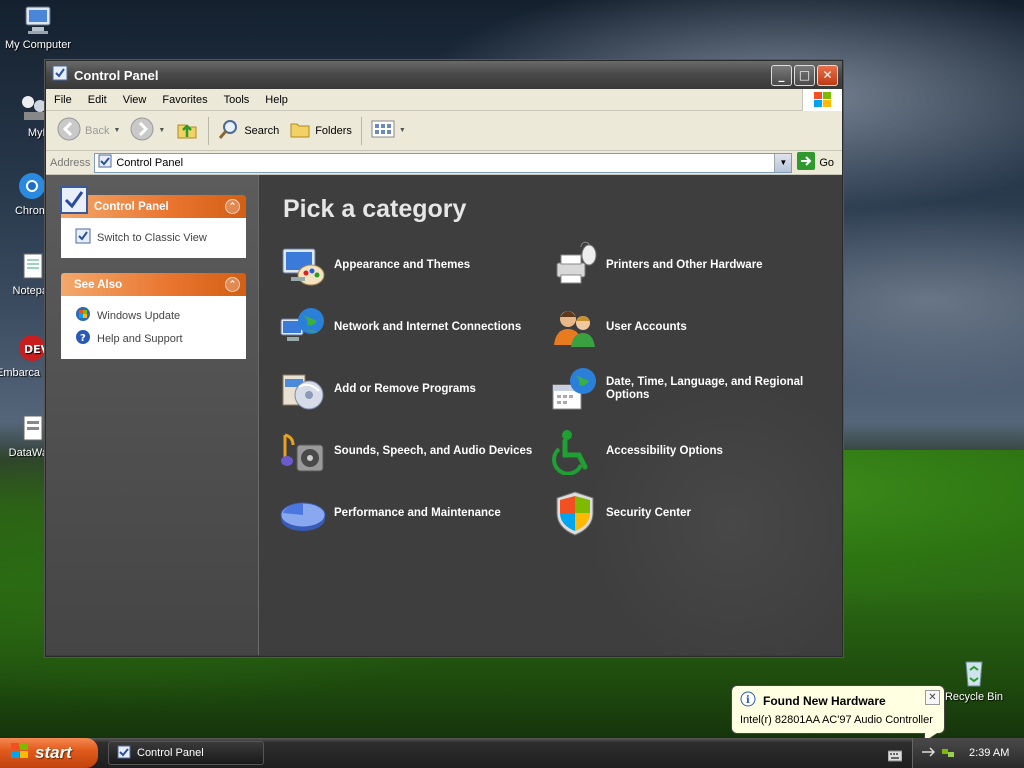 This screenshot has width=1024, height=768. Describe the element at coordinates (895, 756) in the screenshot. I see `keyboard-language-icon` at that location.